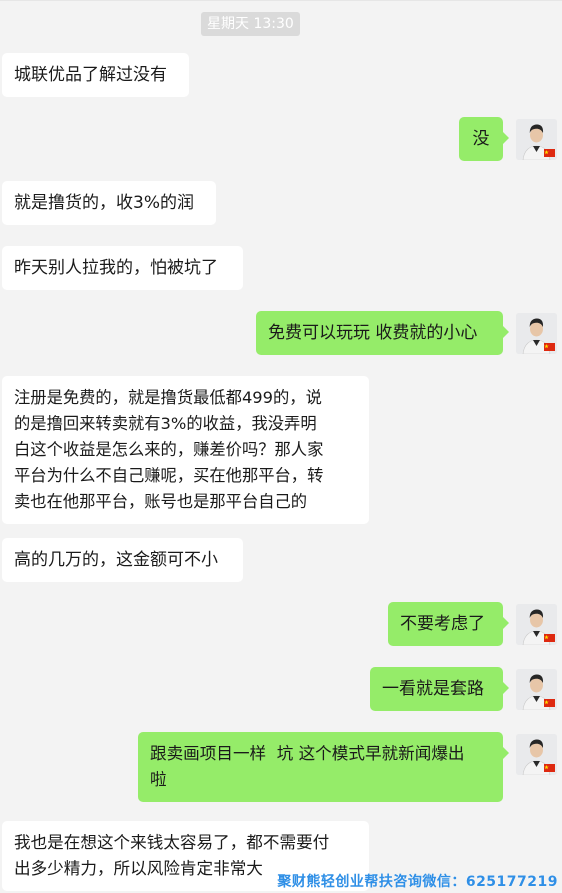  I want to click on message-bubble: 不要考虑了, so click(448, 624).